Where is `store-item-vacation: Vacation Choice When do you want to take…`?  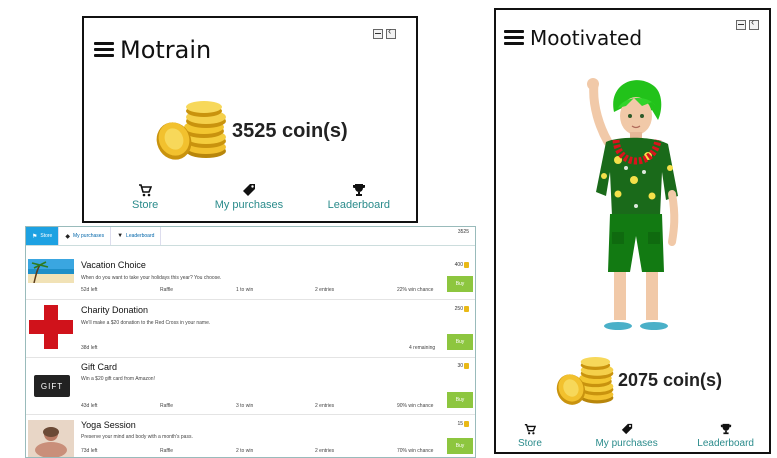 store-item-vacation: Vacation Choice When do you want to take… is located at coordinates (250, 278).